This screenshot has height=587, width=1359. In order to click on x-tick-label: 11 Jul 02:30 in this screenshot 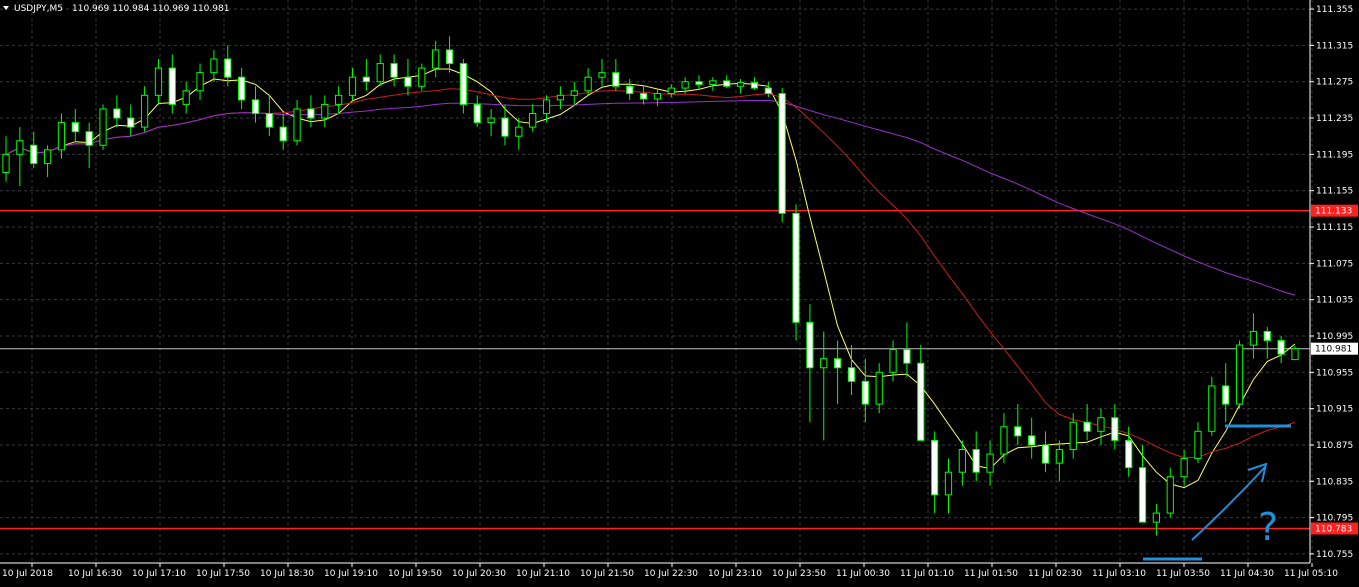, I will do `click(1055, 574)`.